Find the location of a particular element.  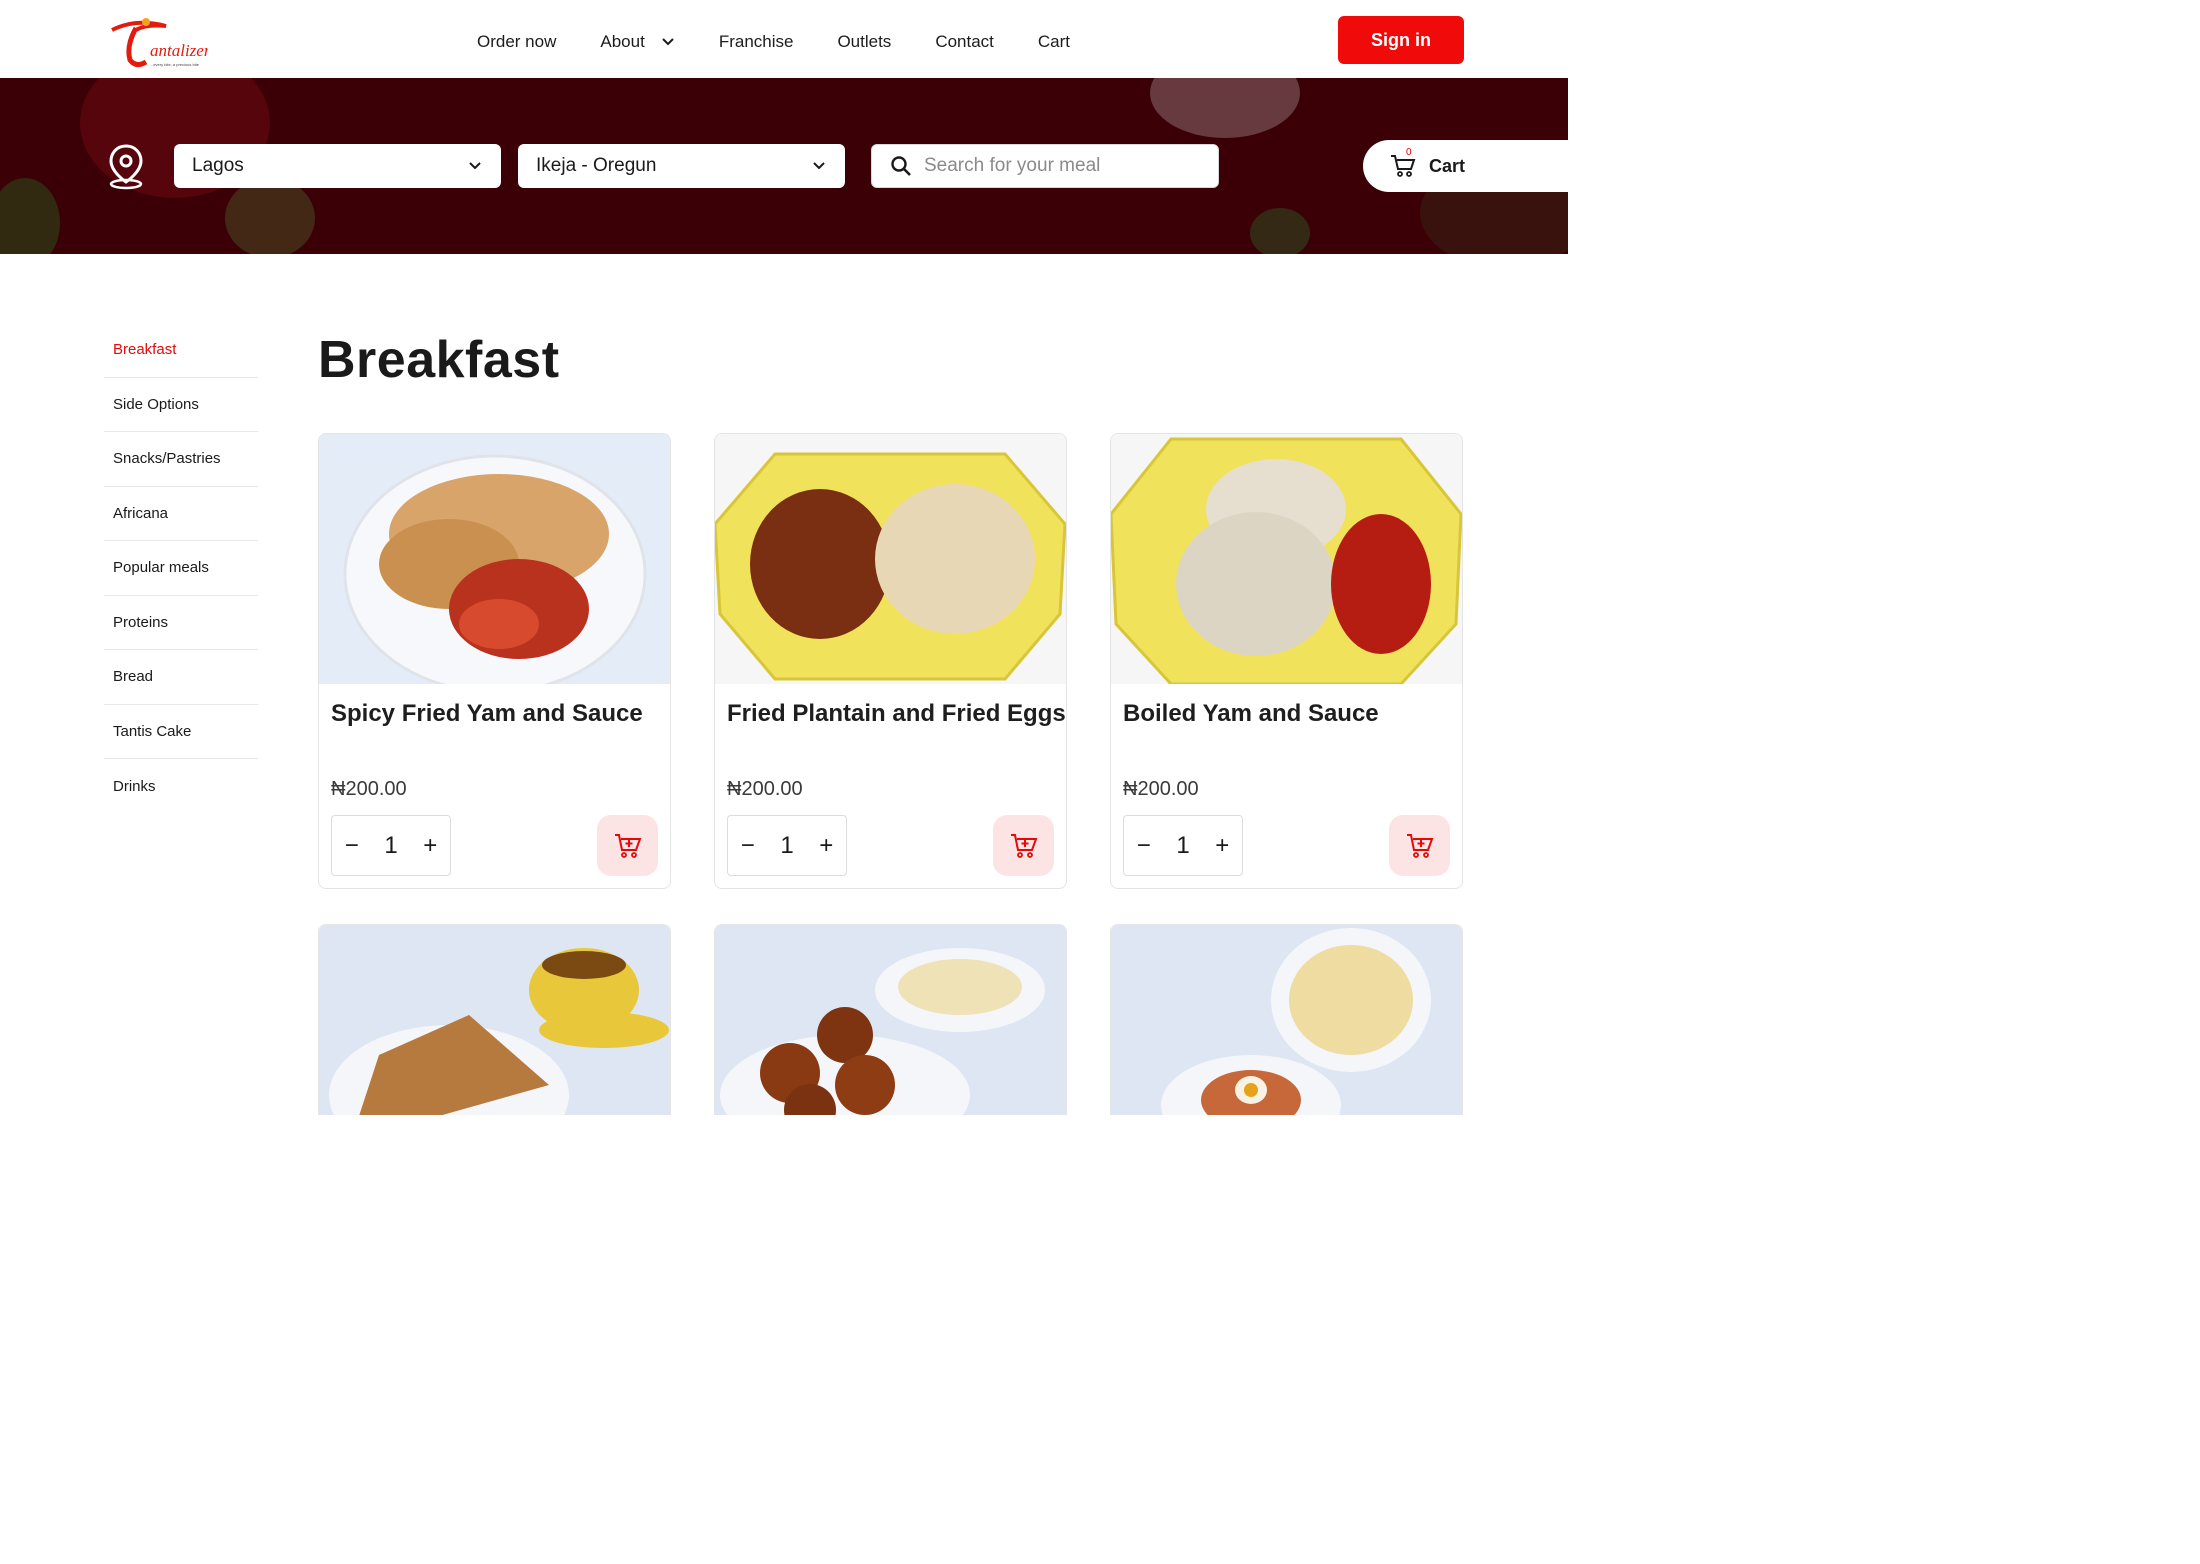

product-name: Boiled Yam and Sauce is located at coordinates (1251, 713).